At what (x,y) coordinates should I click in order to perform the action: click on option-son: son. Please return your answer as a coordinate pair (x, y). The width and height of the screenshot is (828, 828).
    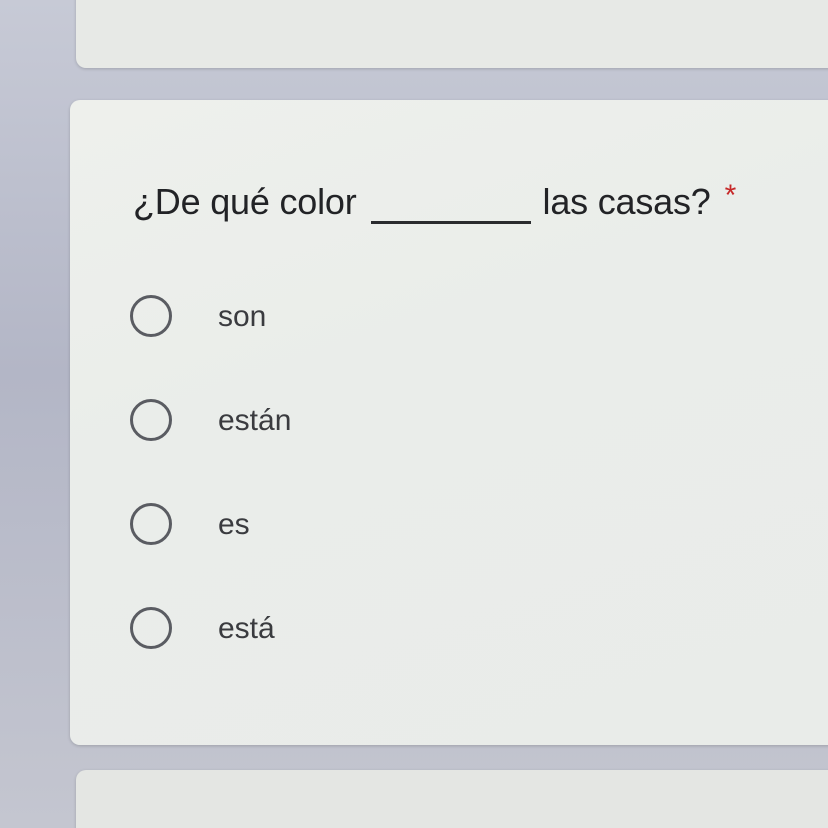
    Looking at the image, I should click on (430, 347).